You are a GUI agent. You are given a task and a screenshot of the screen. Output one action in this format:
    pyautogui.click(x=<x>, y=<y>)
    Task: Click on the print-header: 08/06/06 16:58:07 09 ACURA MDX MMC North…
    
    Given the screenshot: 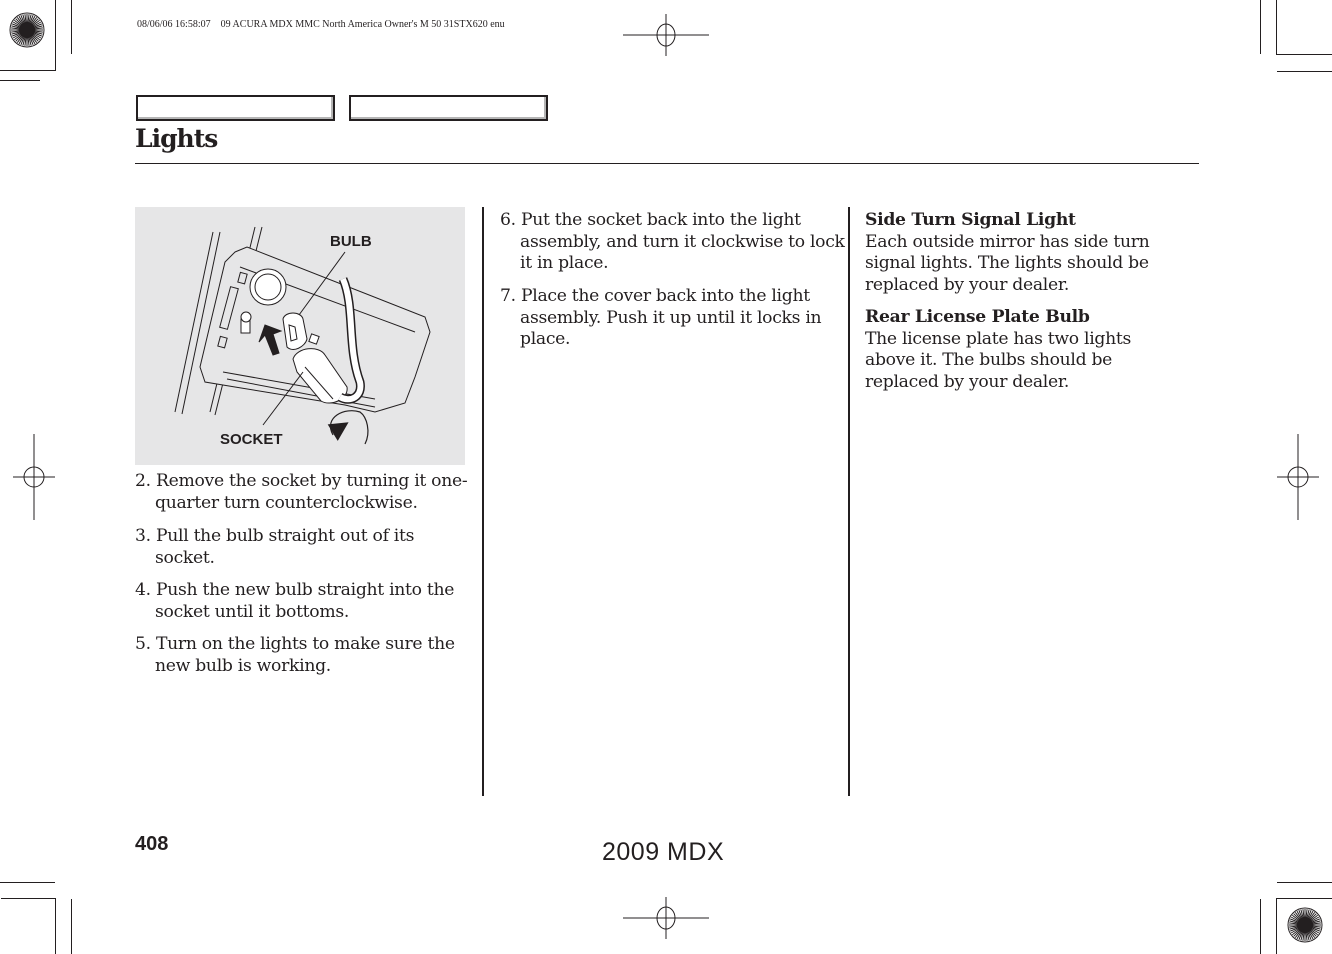 What is the action you would take?
    pyautogui.click(x=321, y=24)
    